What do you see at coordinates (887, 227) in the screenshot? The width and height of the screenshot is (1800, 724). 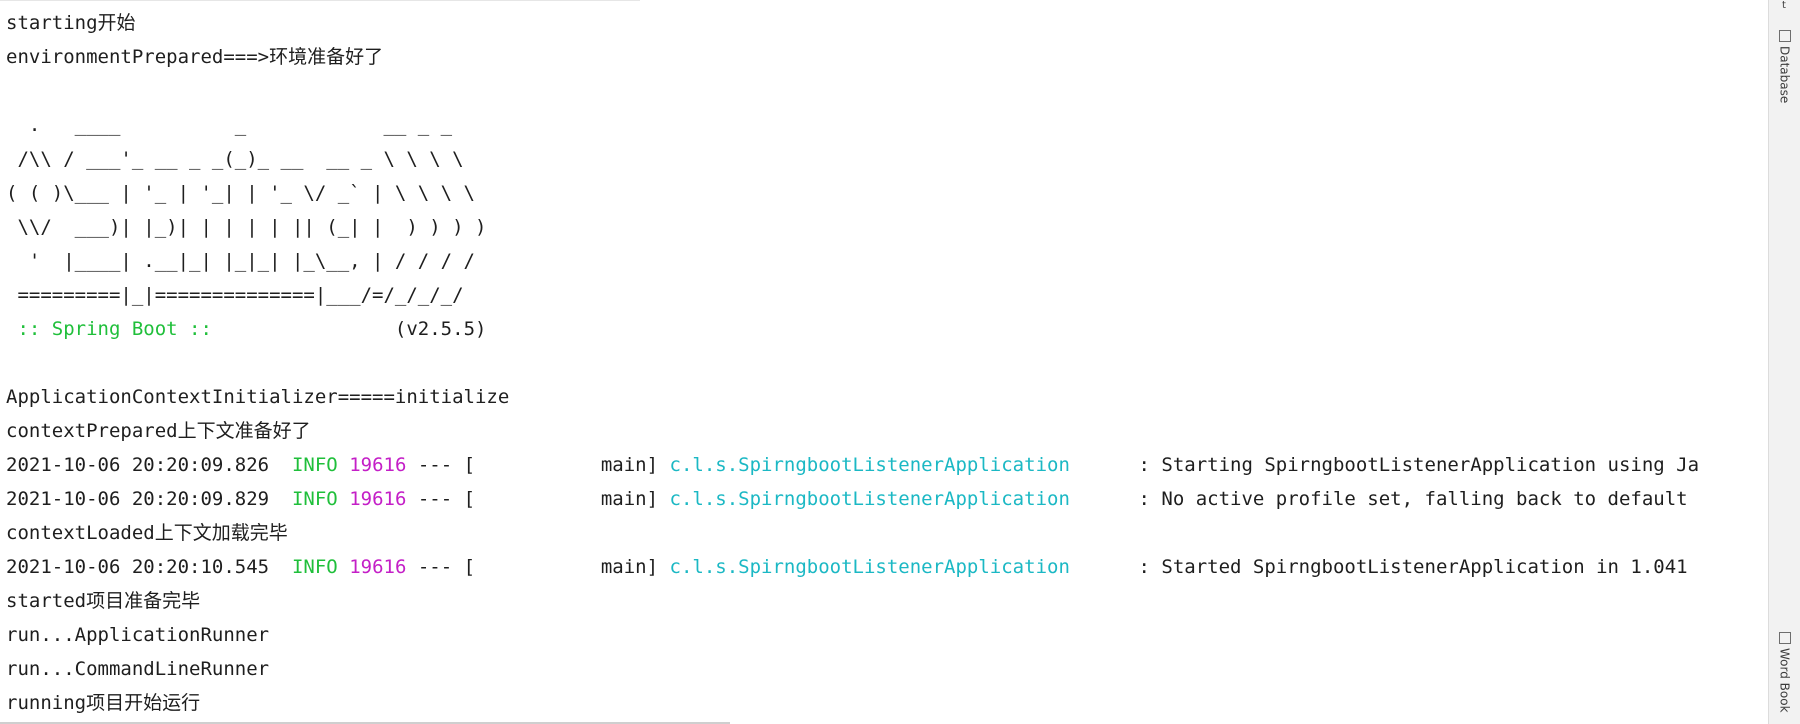 I see `console-line: \\/ ___)| |_)| | | | | || (_| | ) ) ) )` at bounding box center [887, 227].